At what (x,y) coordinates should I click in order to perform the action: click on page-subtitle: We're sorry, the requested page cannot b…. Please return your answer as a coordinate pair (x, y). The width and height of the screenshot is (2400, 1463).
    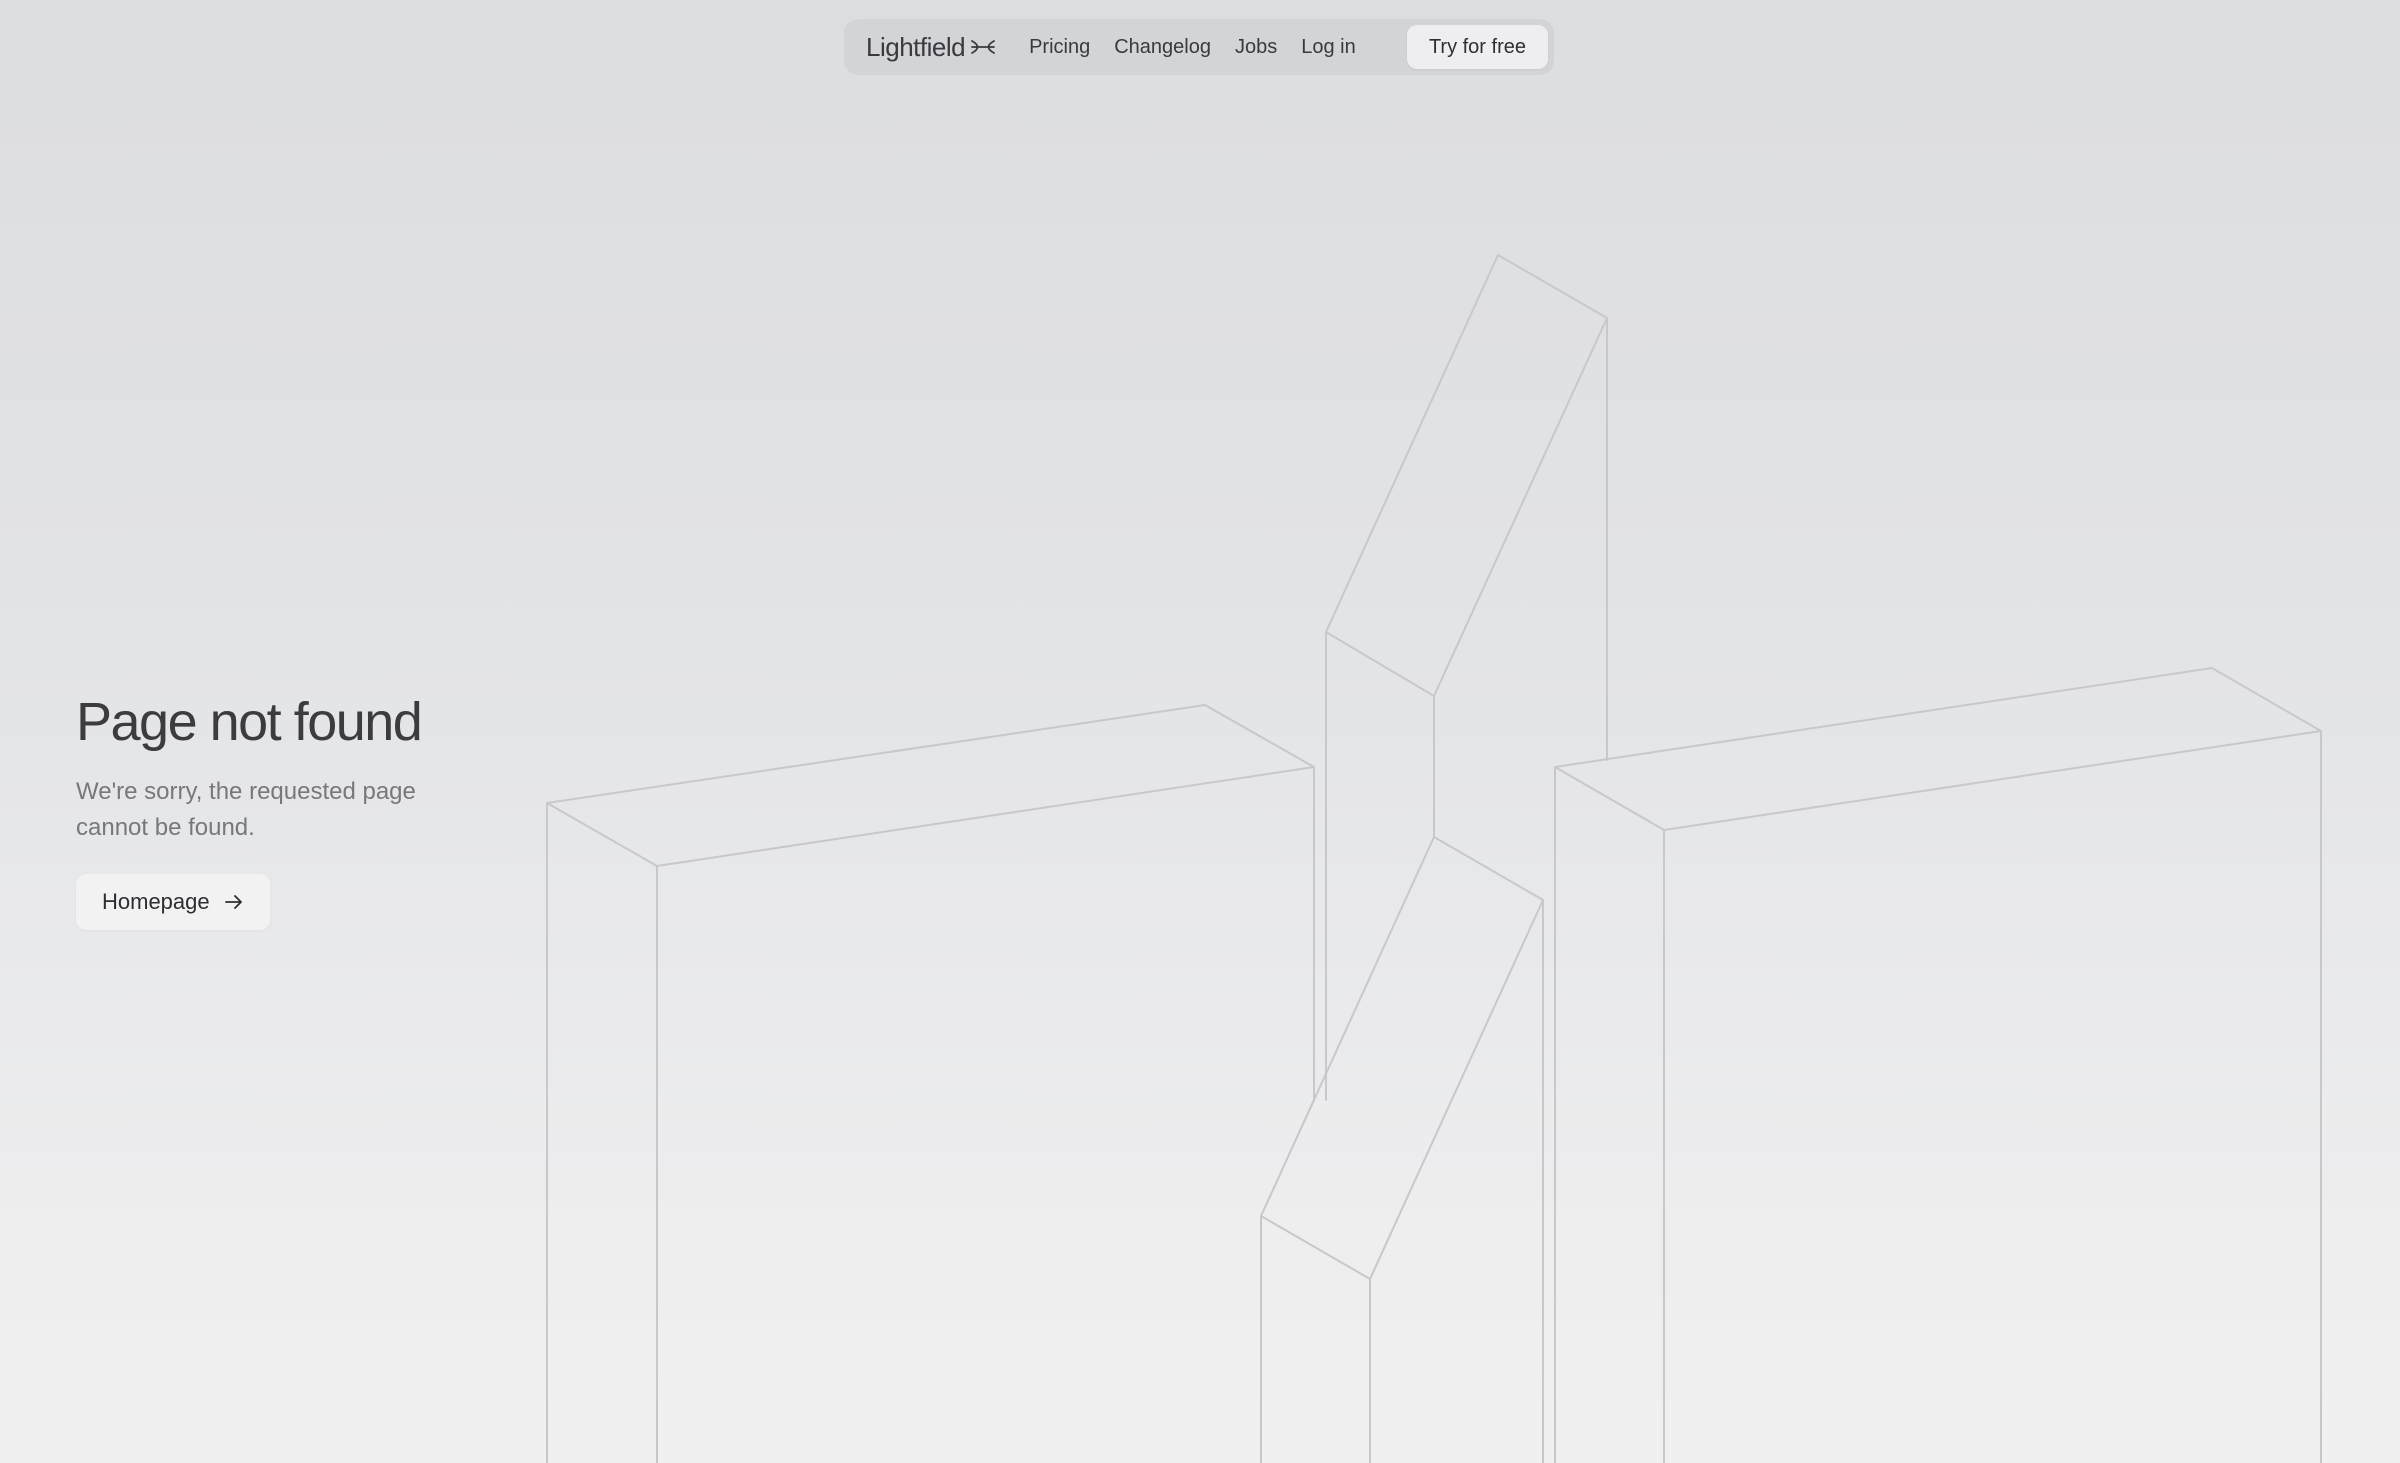
    Looking at the image, I should click on (246, 809).